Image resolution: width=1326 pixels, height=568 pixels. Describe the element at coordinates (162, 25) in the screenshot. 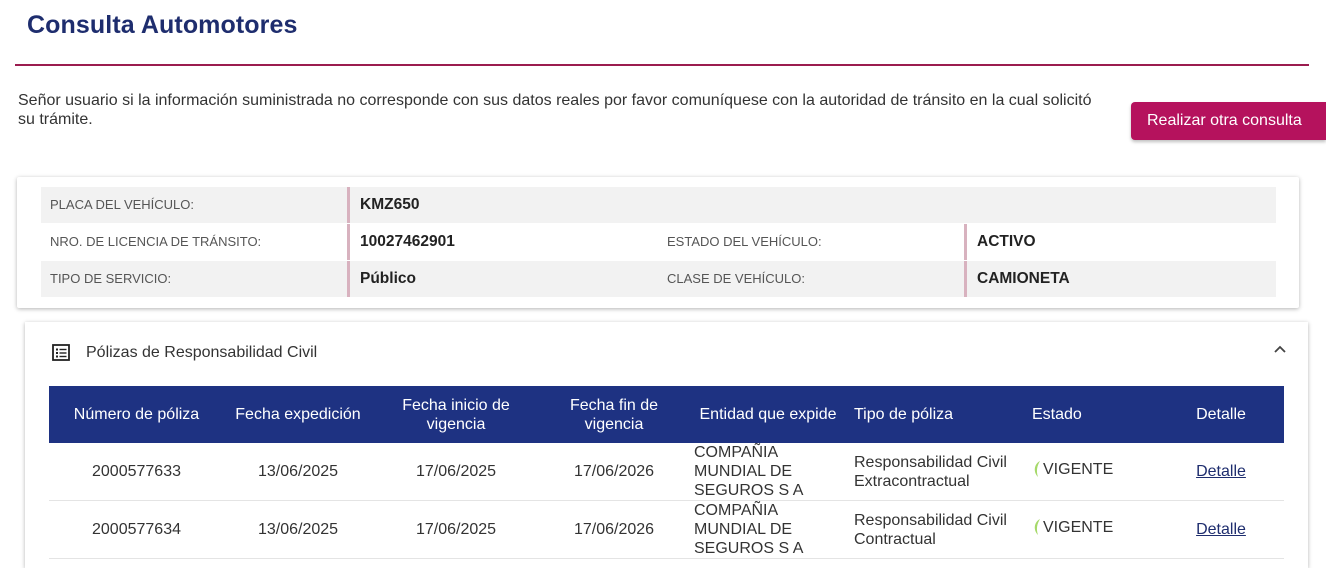

I see `page-title: Consulta Automotores` at that location.